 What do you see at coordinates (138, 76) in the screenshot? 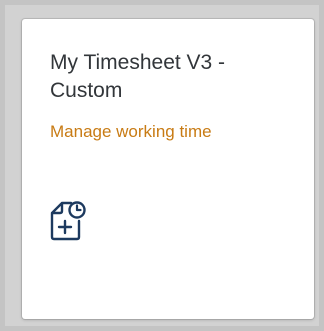
I see `tile-title: My Timesheet V3 - Custom` at bounding box center [138, 76].